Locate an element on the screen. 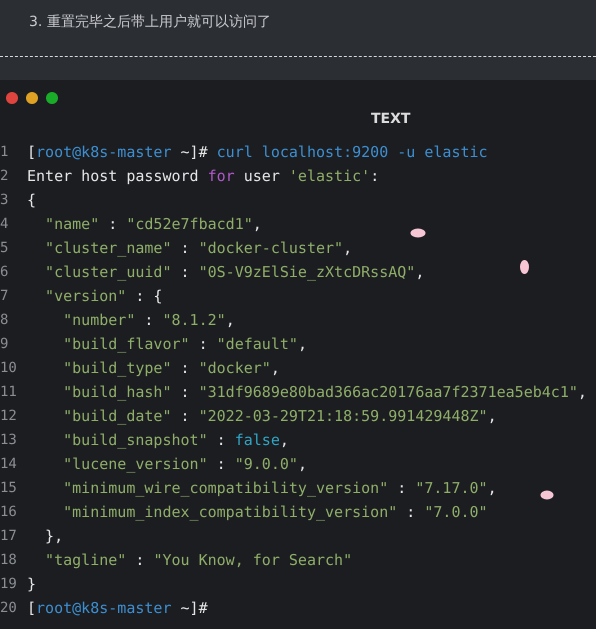 The width and height of the screenshot is (596, 629). line-number: 12 is located at coordinates (9, 416).